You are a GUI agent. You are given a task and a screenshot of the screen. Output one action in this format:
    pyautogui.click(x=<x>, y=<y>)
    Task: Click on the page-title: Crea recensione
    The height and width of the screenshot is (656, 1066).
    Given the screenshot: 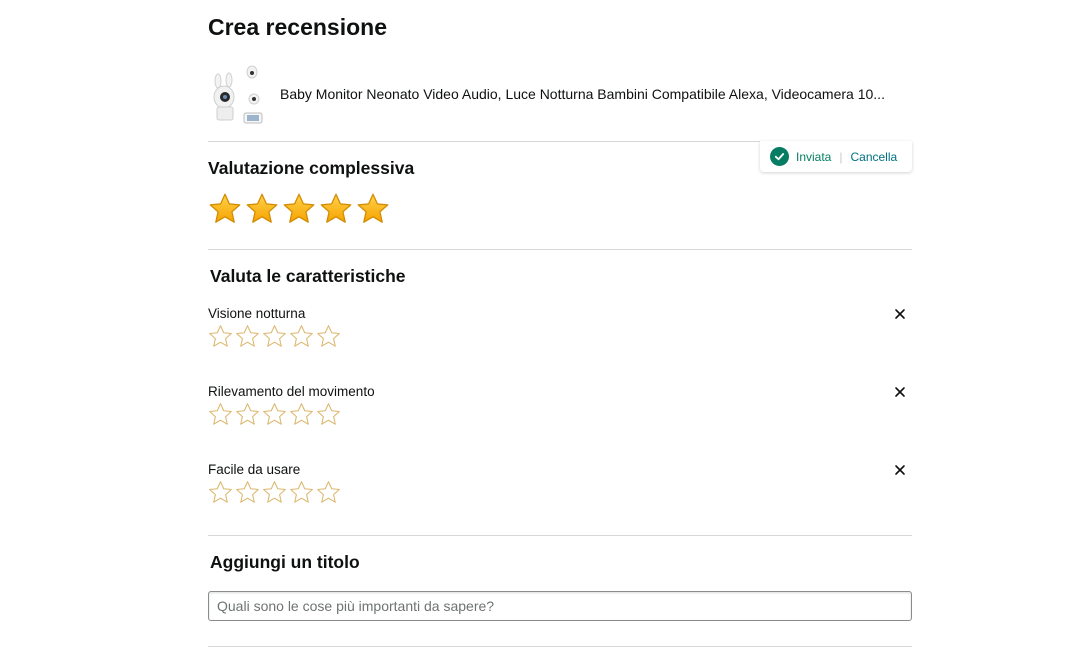 What is the action you would take?
    pyautogui.click(x=297, y=27)
    